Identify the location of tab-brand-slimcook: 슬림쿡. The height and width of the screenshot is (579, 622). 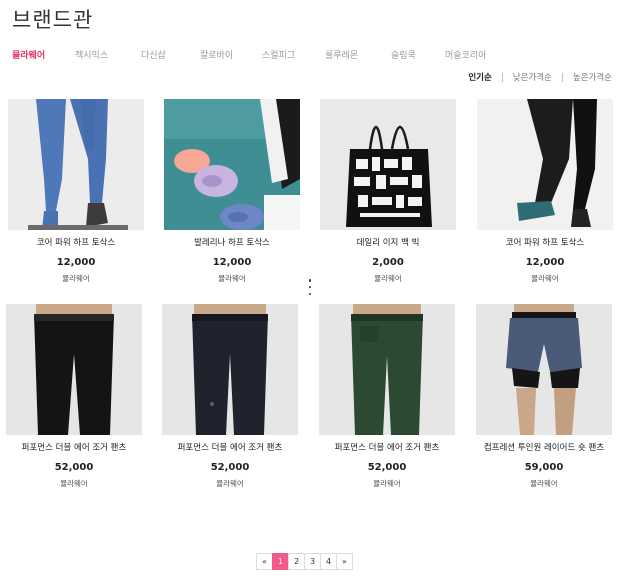
(403, 54).